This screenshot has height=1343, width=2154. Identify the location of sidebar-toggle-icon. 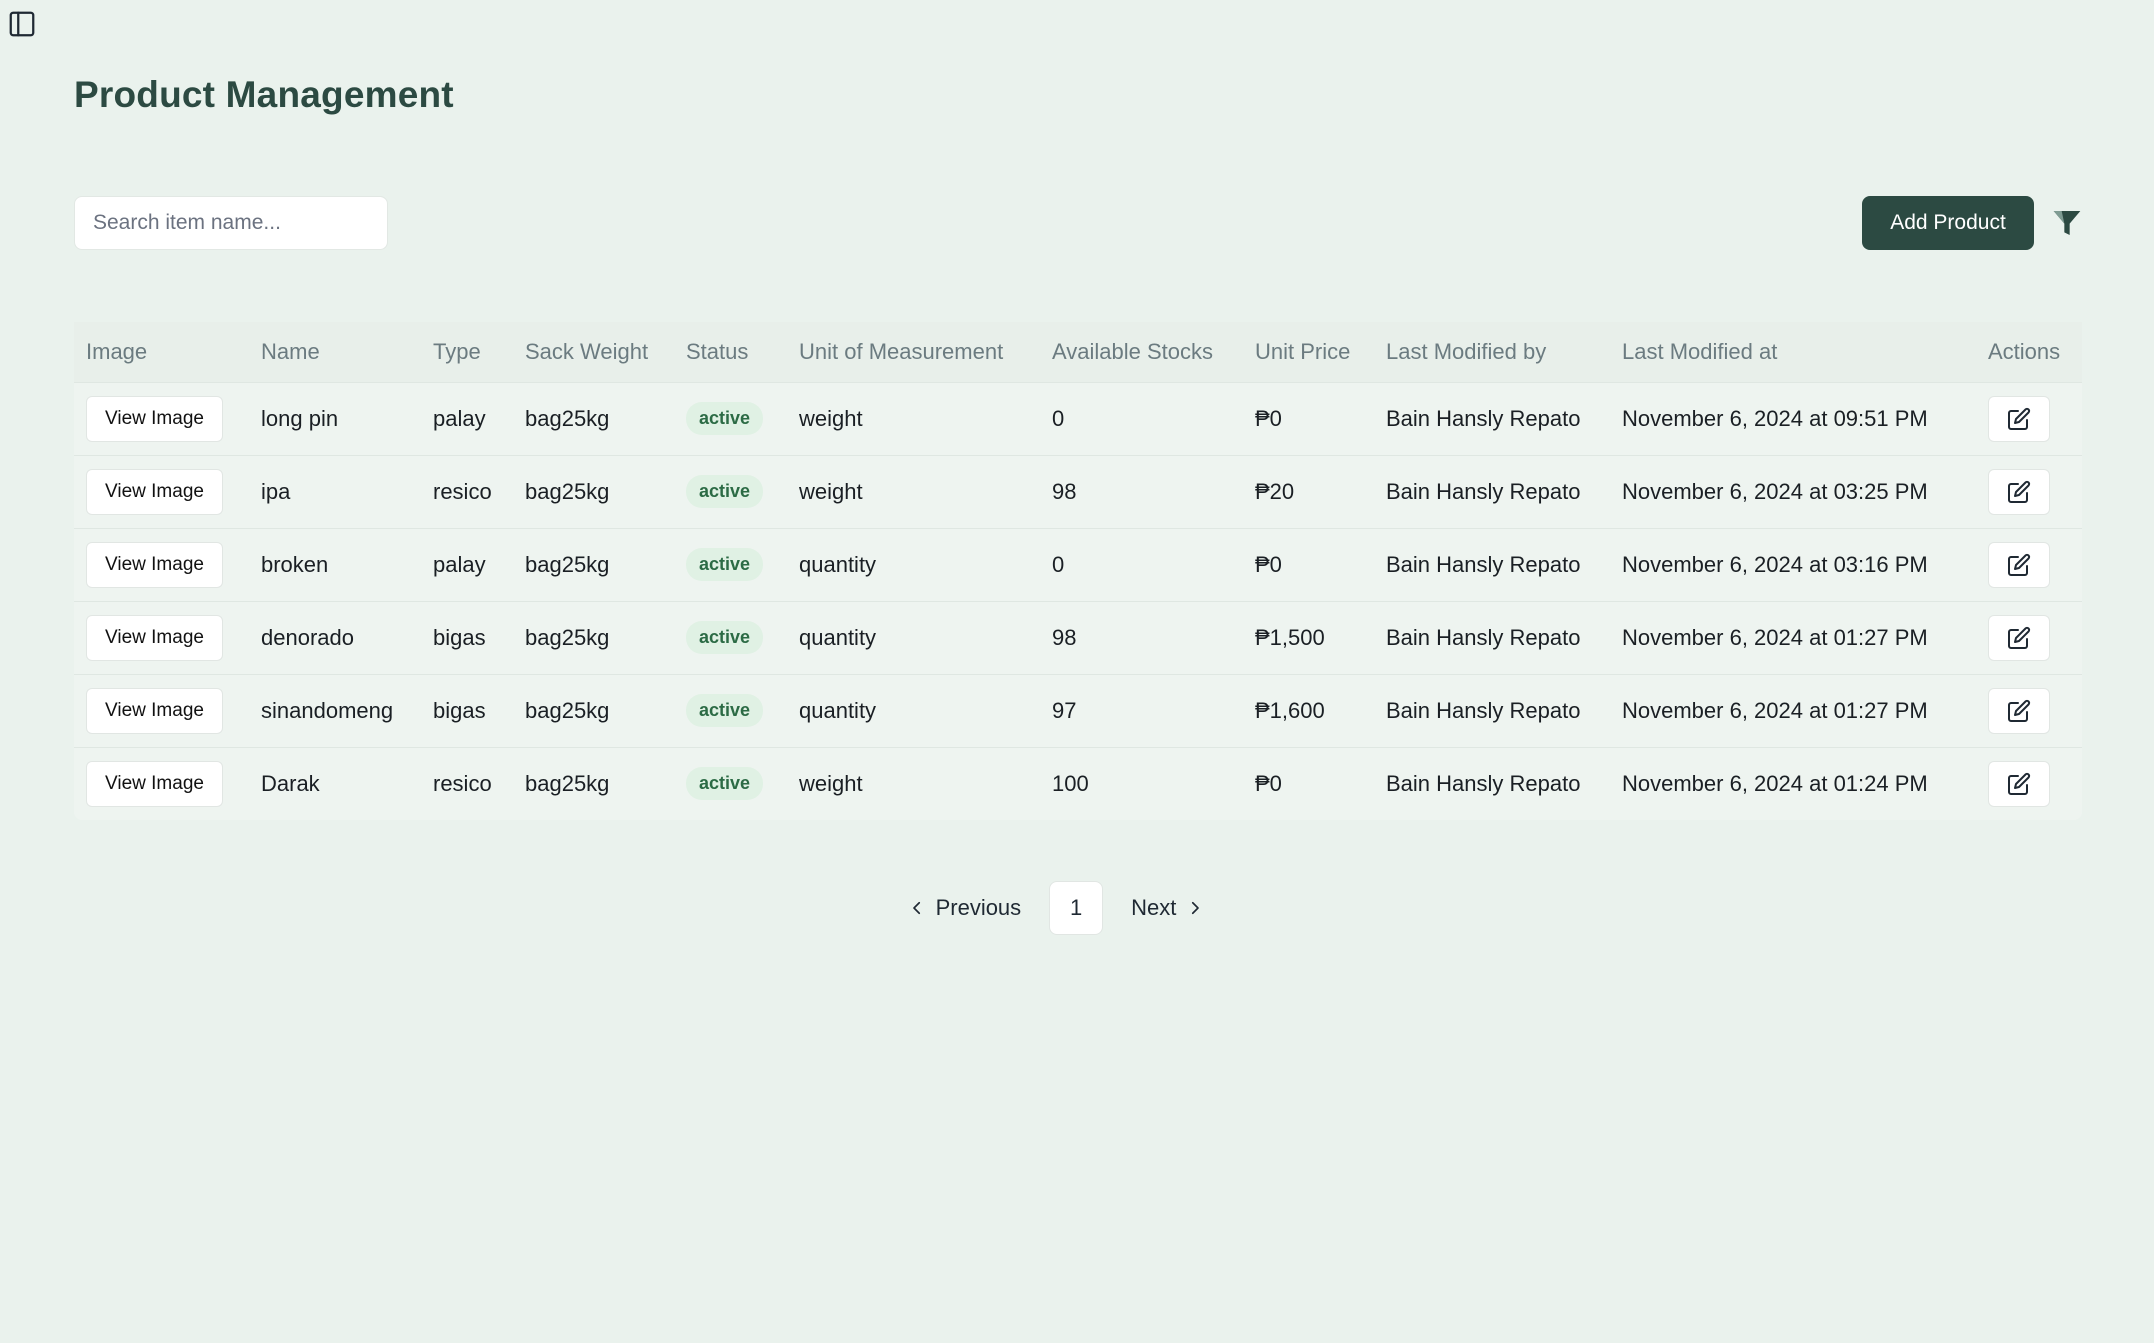
(22, 24).